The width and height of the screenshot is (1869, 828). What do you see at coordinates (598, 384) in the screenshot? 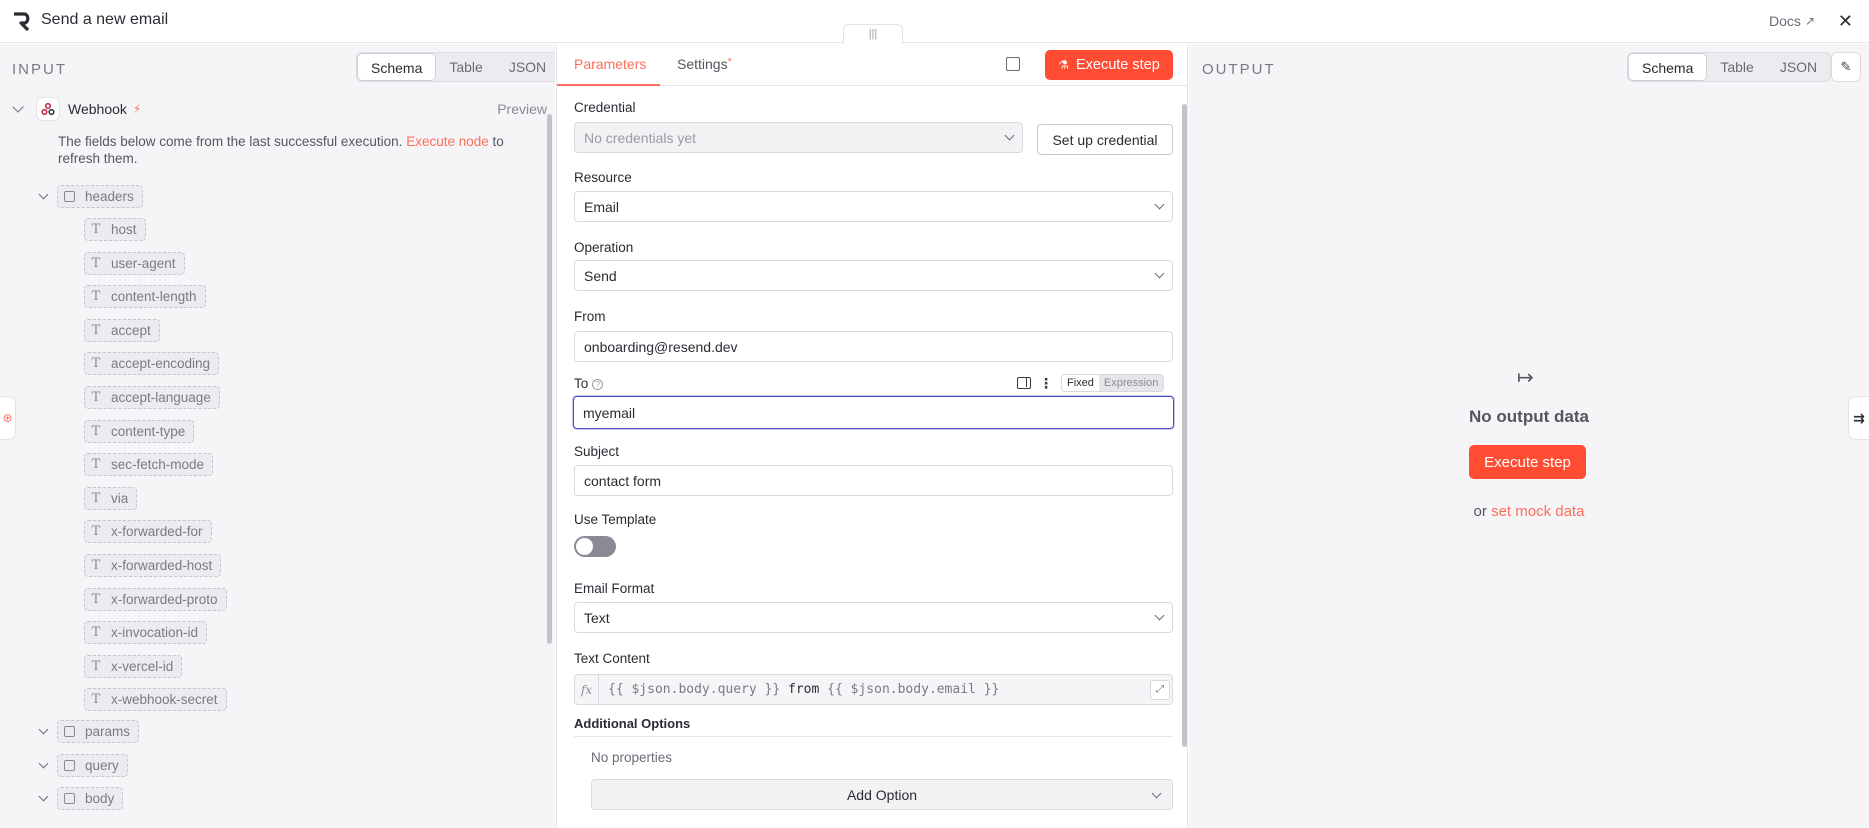
I see `help-icon: ?` at bounding box center [598, 384].